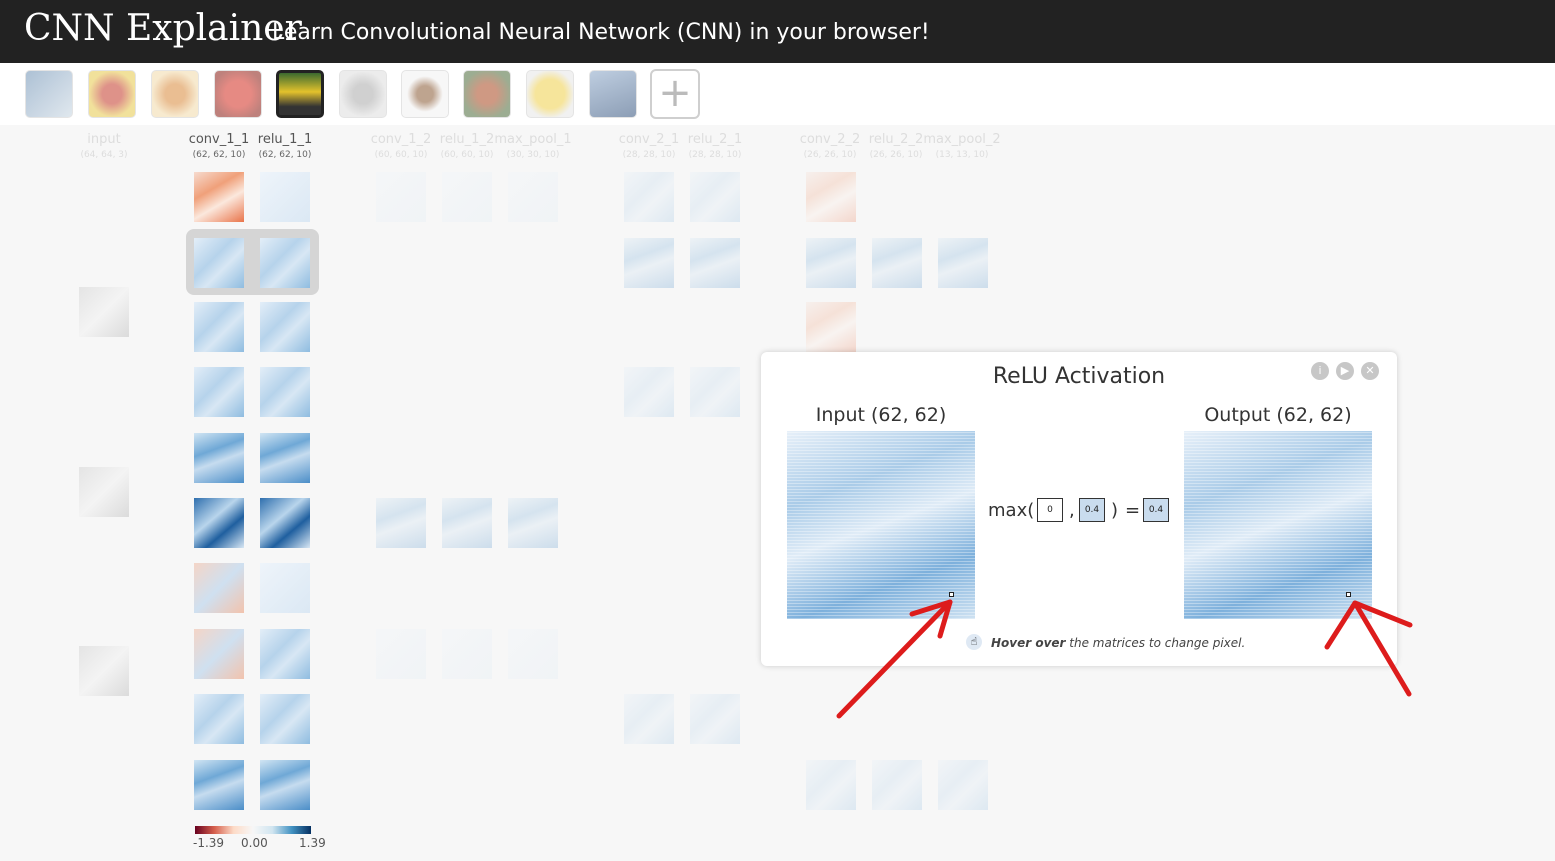 Image resolution: width=1555 pixels, height=861 pixels. I want to click on output-value-cell: 0.4, so click(1156, 510).